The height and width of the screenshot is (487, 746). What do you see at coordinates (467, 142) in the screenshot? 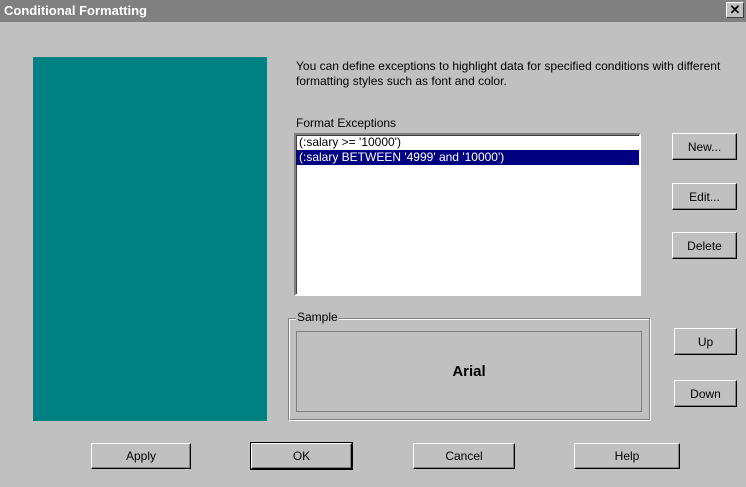
I see `list-item: (:salary >= '10000')` at bounding box center [467, 142].